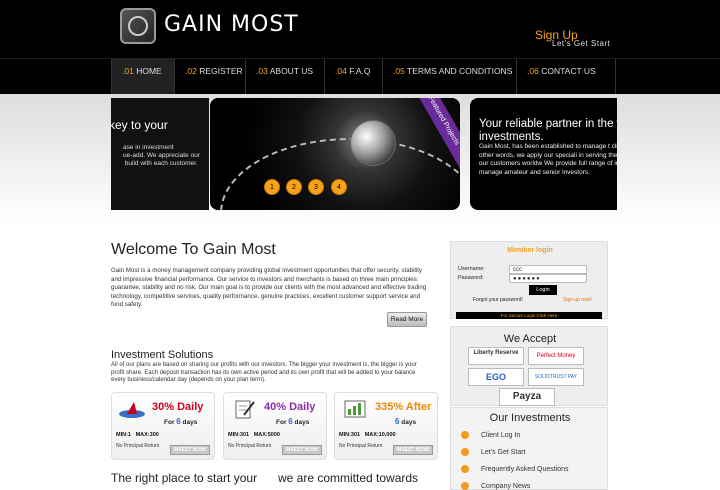 This screenshot has height=490, width=720. Describe the element at coordinates (533, 71) in the screenshot. I see `nav-number: .06` at that location.